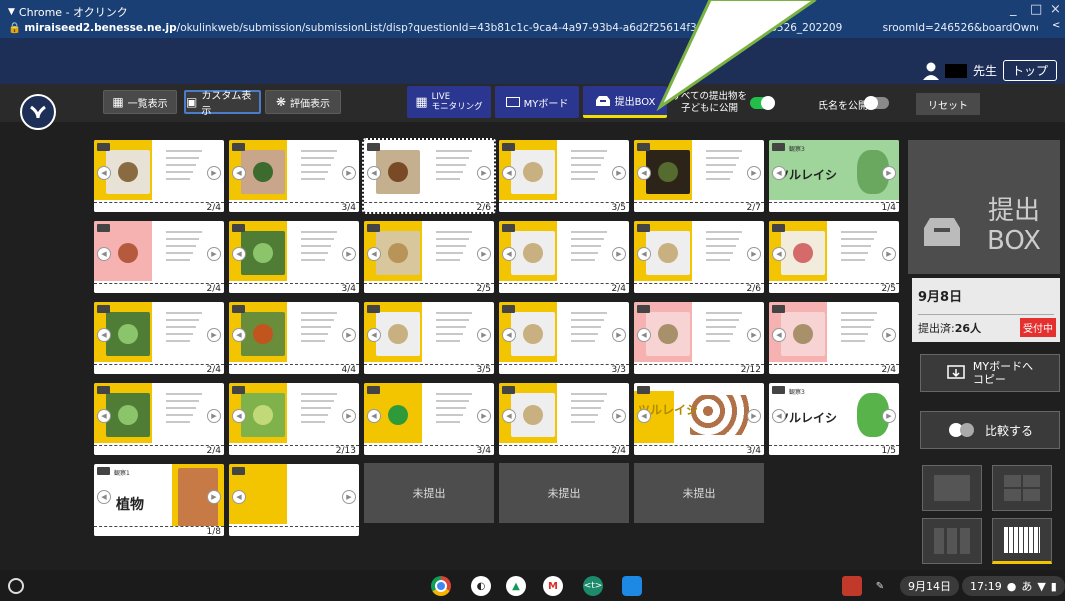 This screenshot has width=1065, height=601. Describe the element at coordinates (699, 338) in the screenshot. I see `submission-card: ◀ ▶ 2/12` at that location.